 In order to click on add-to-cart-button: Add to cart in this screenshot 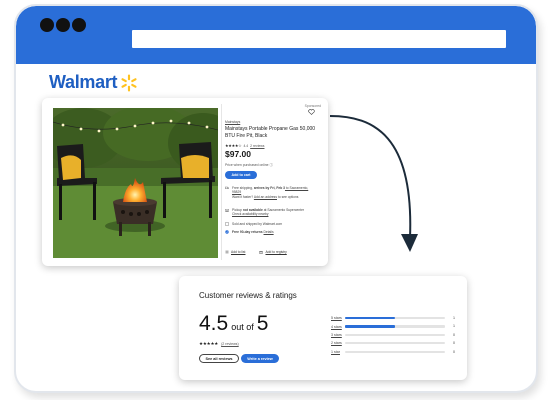, I will do `click(241, 175)`.